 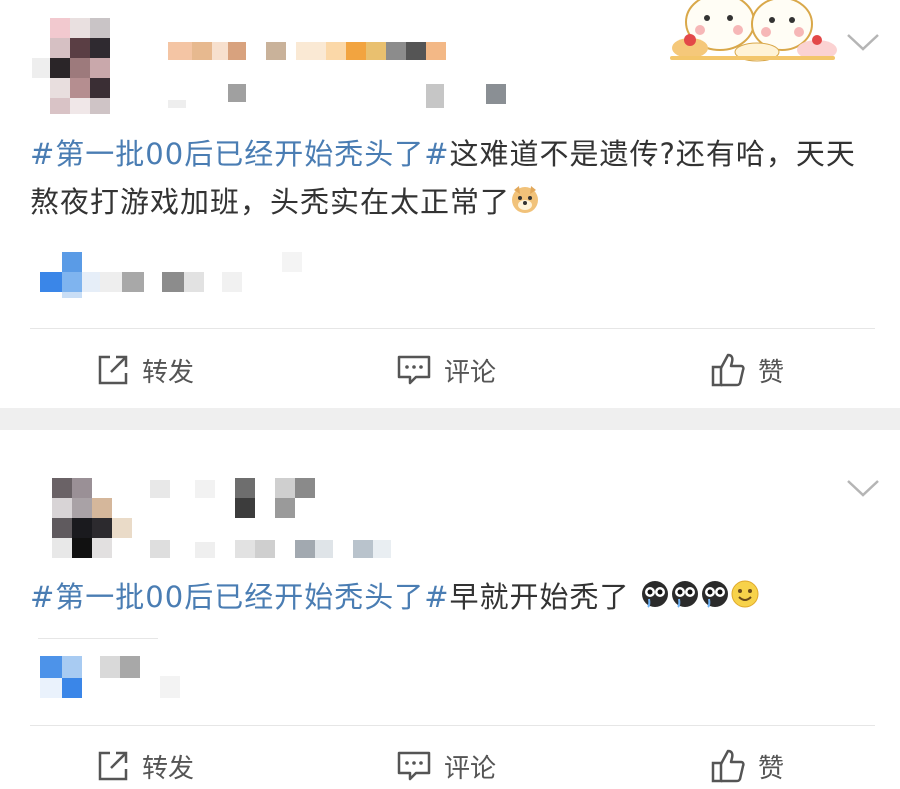 What do you see at coordinates (539, 597) in the screenshot?
I see `post-body: 早就开始秃了` at bounding box center [539, 597].